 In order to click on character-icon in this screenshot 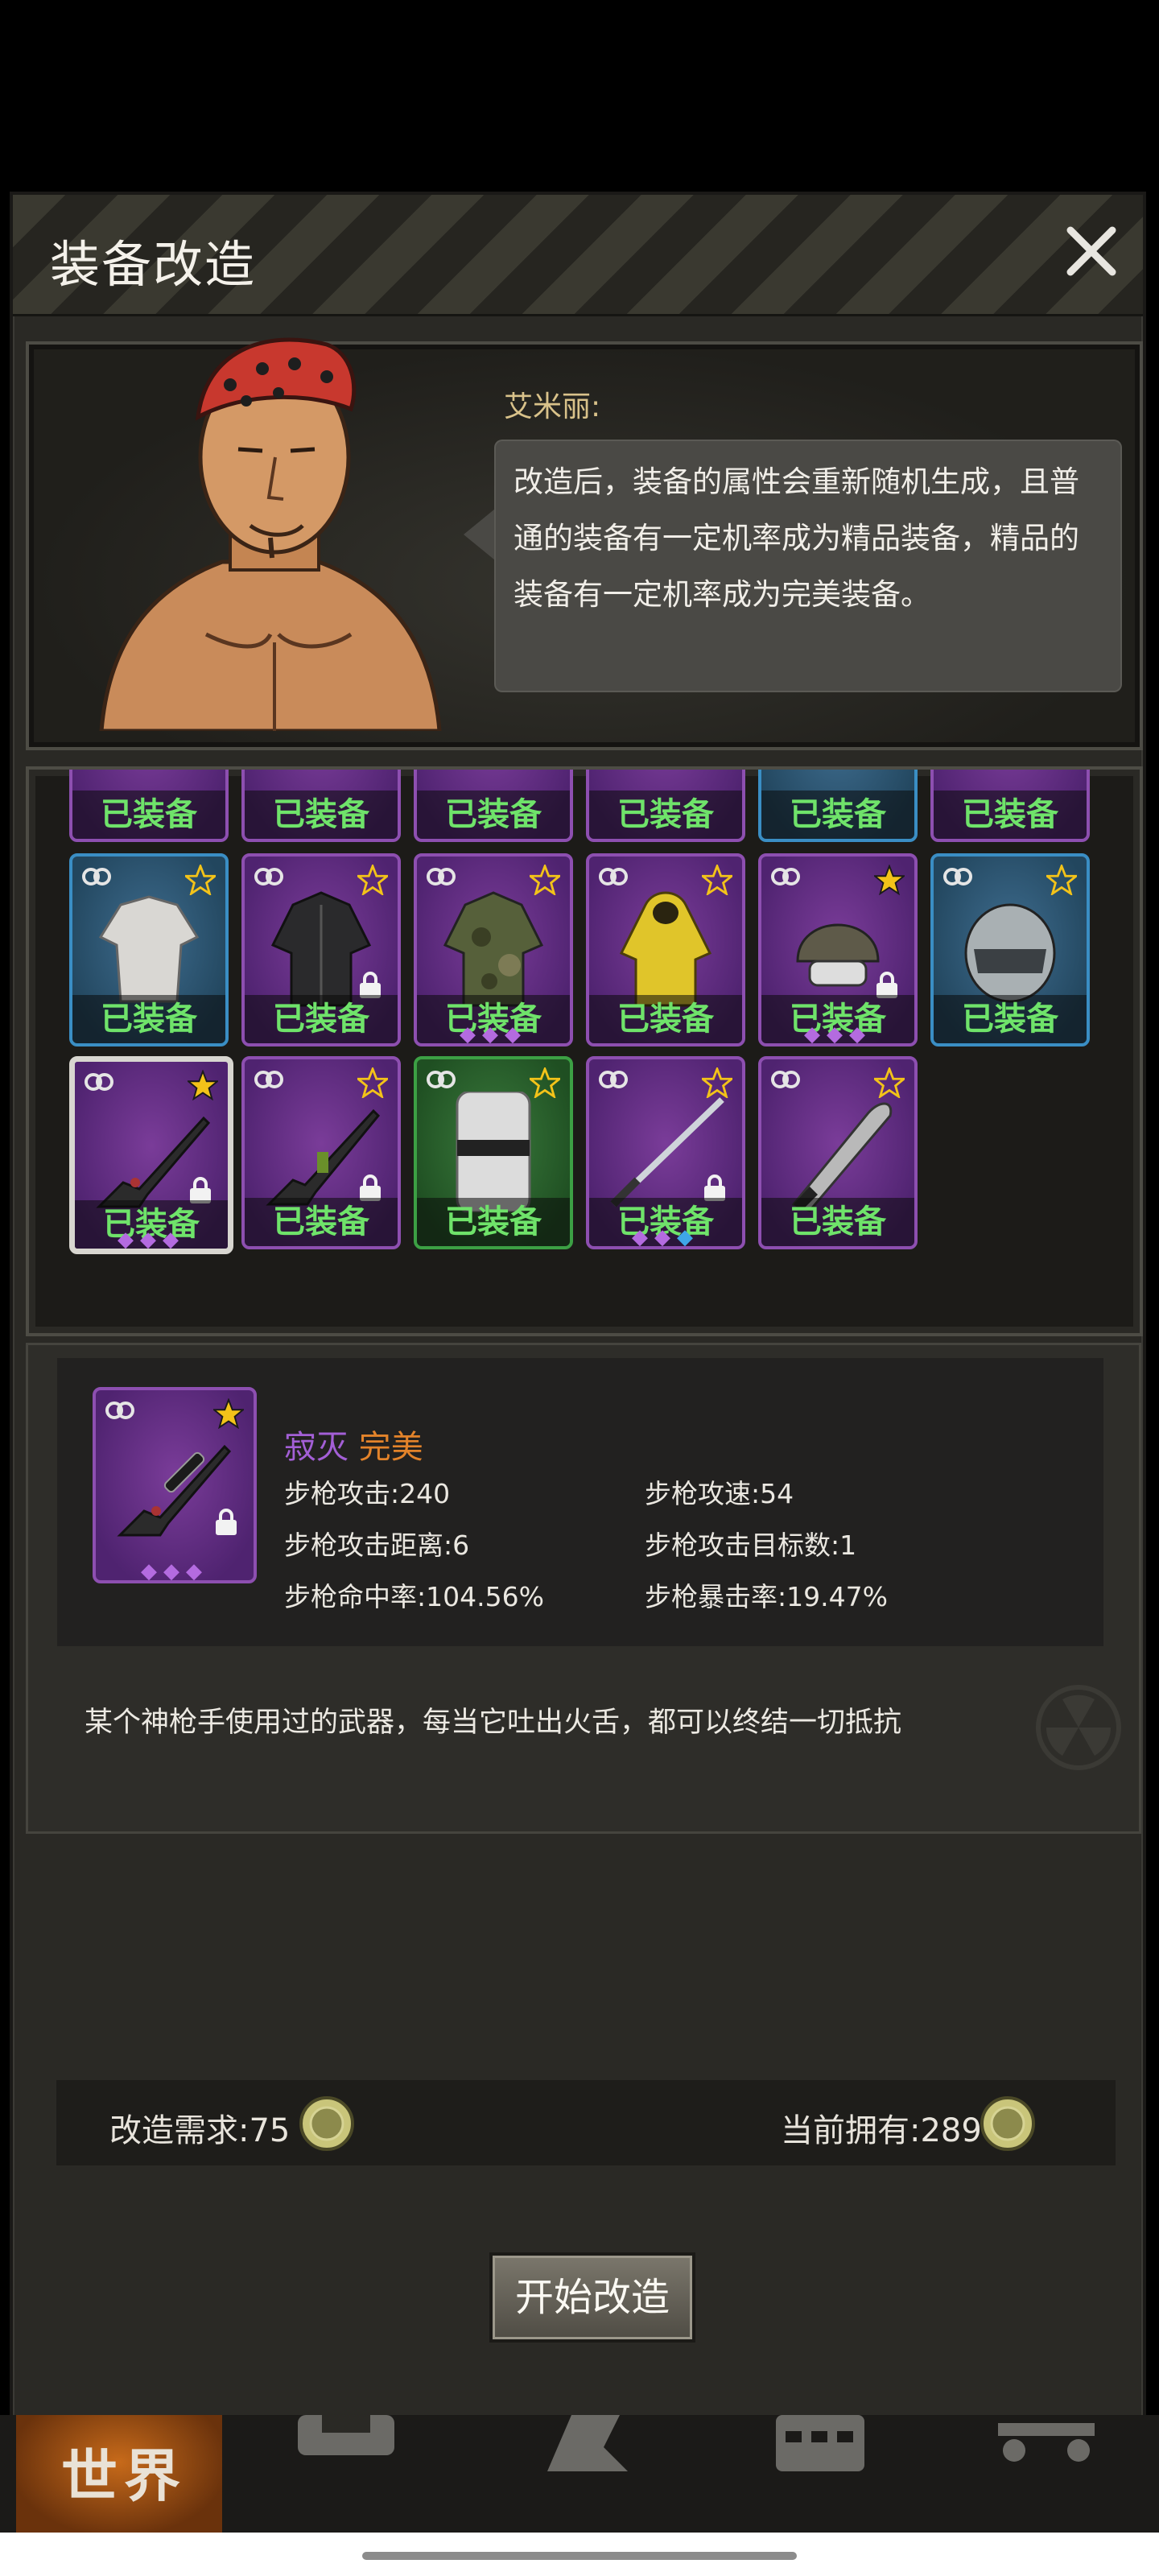, I will do `click(587, 2455)`.